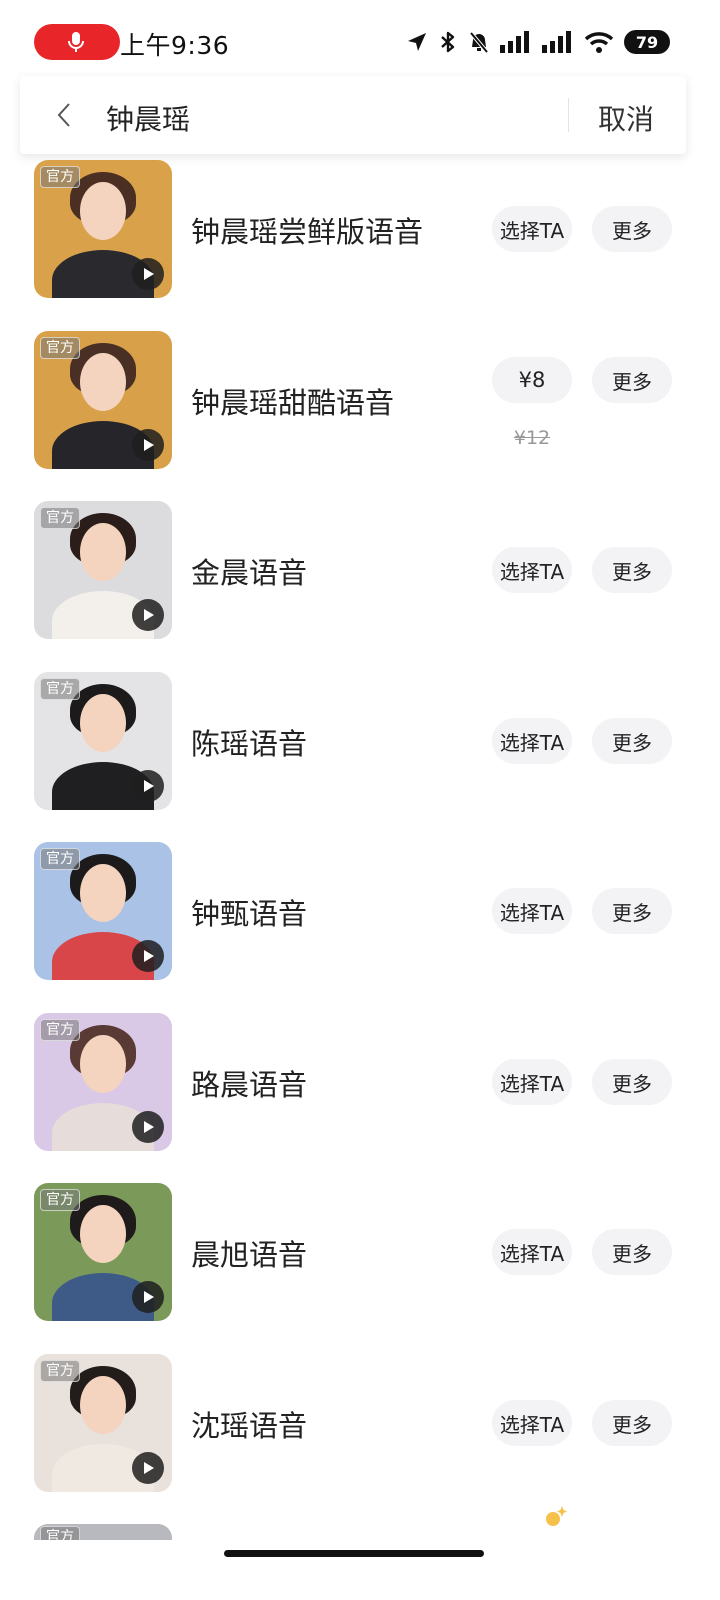 This screenshot has width=720, height=1600. I want to click on voice-name: 金晨语音, so click(249, 573).